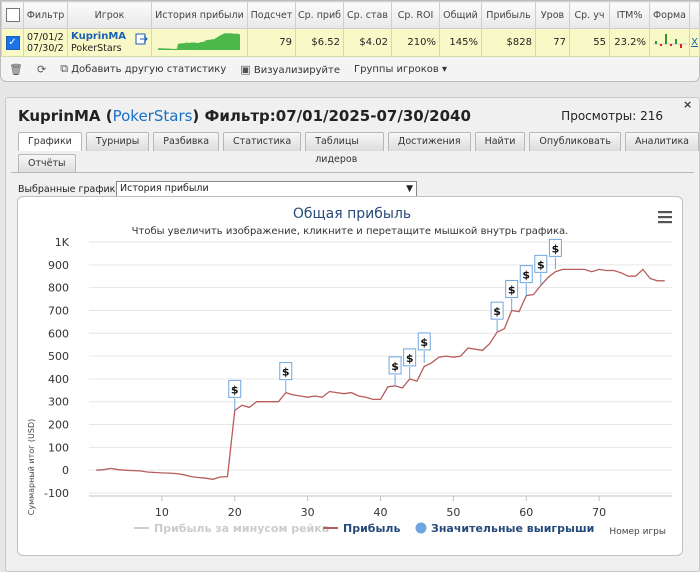 This screenshot has width=700, height=572. Describe the element at coordinates (58, 447) in the screenshot. I see `y-tick-label: 100` at that location.